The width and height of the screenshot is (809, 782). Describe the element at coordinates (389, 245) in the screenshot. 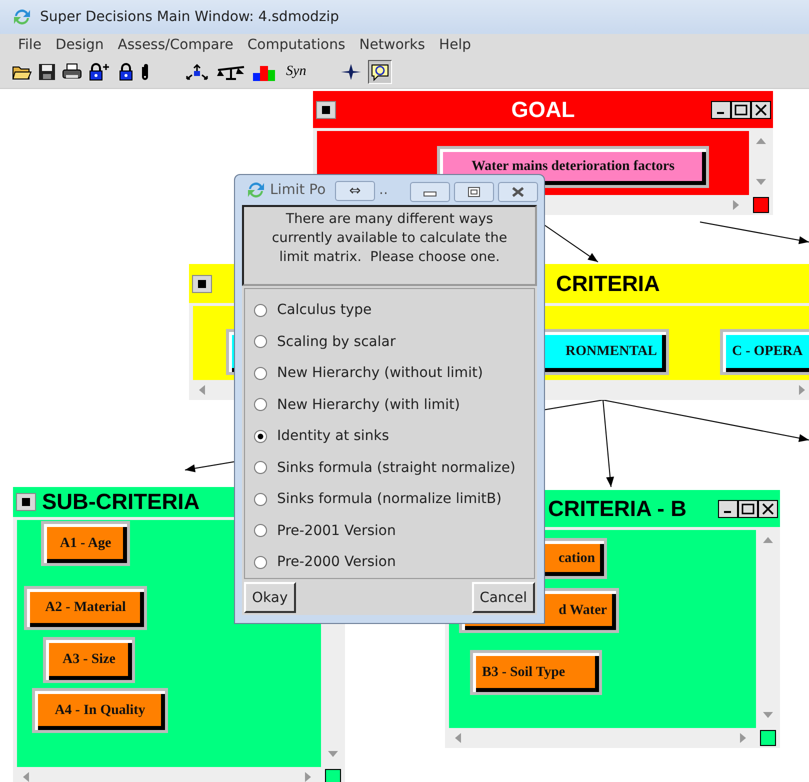

I see `dialog-message: There are many different ways currently available to calculate the limit matrix. Please choose one.` at that location.